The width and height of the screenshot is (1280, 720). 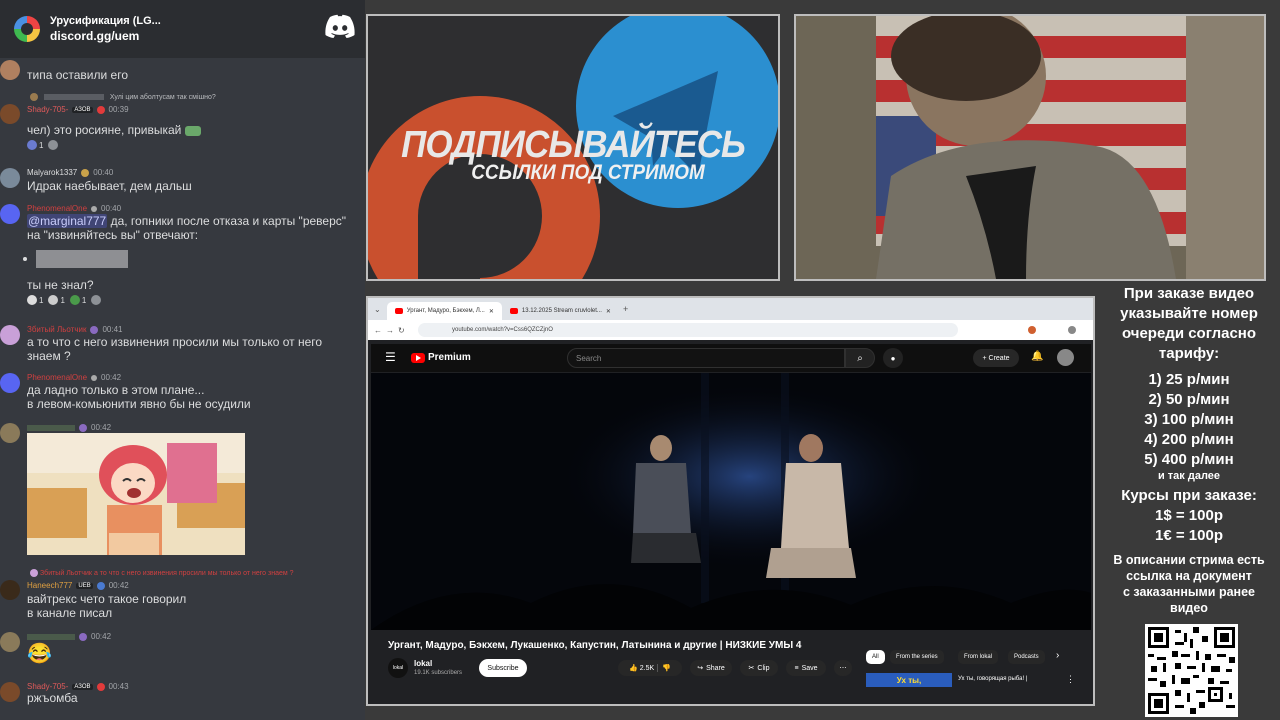 What do you see at coordinates (978, 657) in the screenshot?
I see `chip-from-channel: From lokal` at bounding box center [978, 657].